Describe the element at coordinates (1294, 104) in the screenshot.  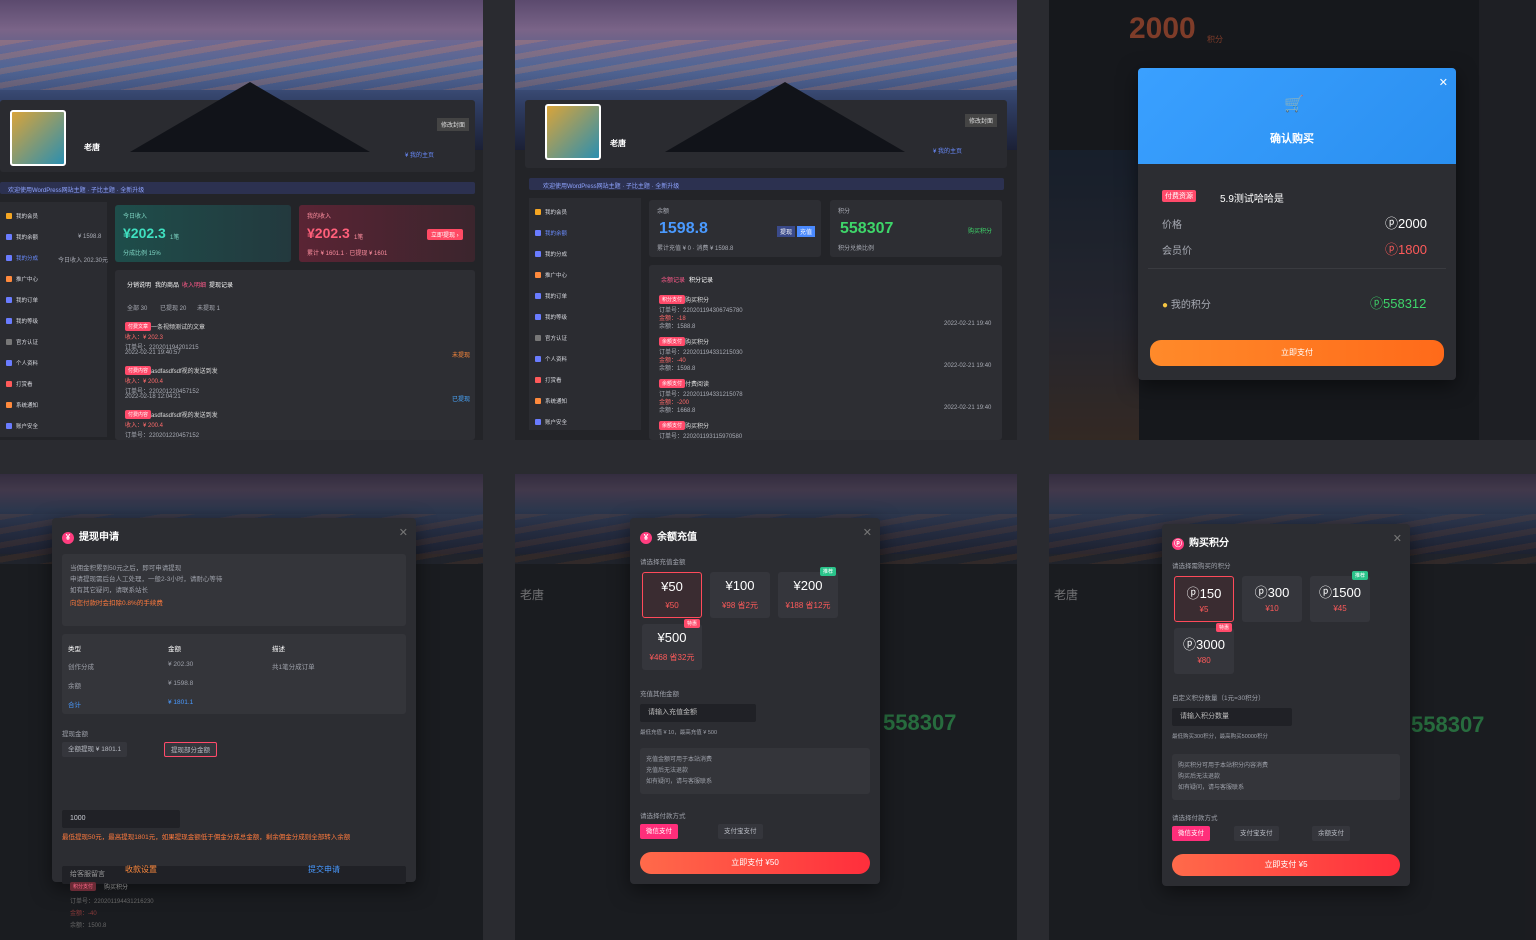
I see `cart-icon: 🛒` at that location.